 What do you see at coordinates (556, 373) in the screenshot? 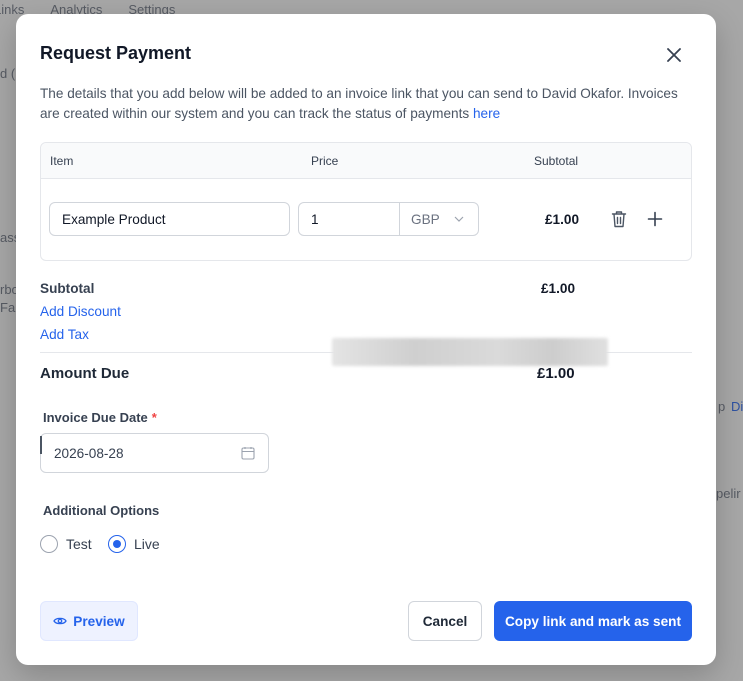
I see `amount-due-value: £1.00` at bounding box center [556, 373].